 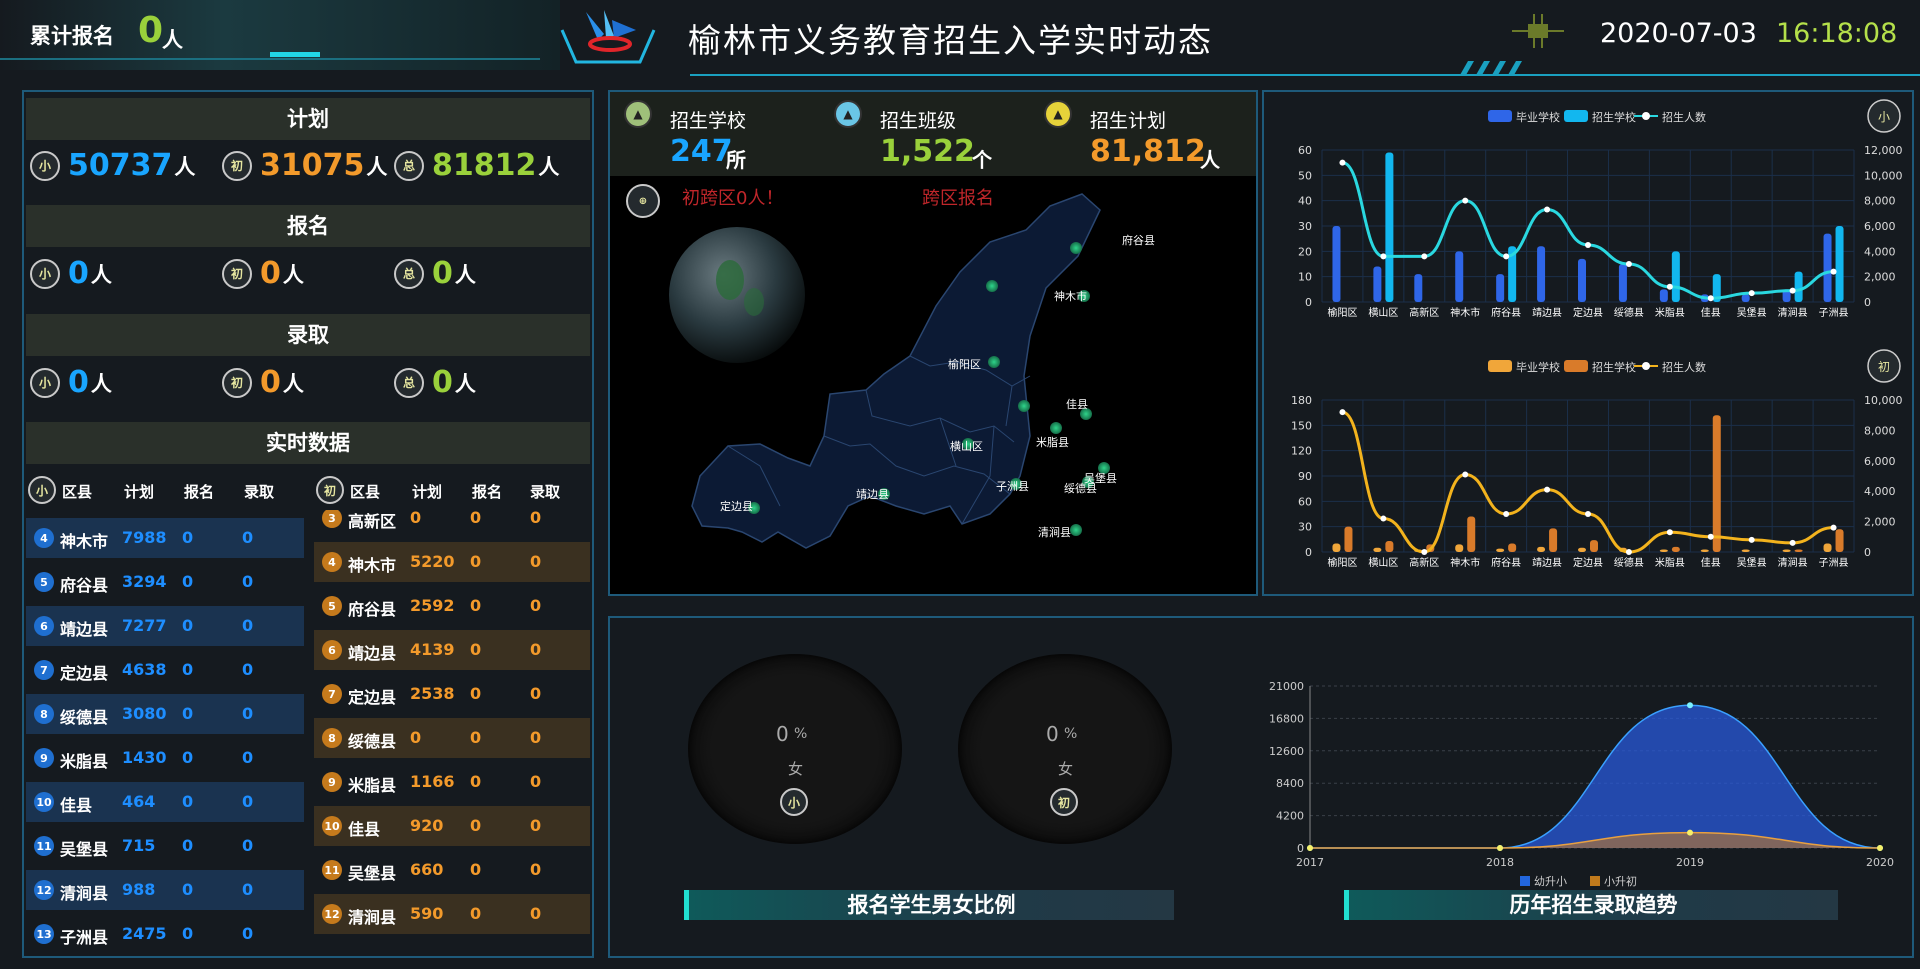 What do you see at coordinates (1588, 562) in the screenshot?
I see `x-tick-label: 定边县` at bounding box center [1588, 562].